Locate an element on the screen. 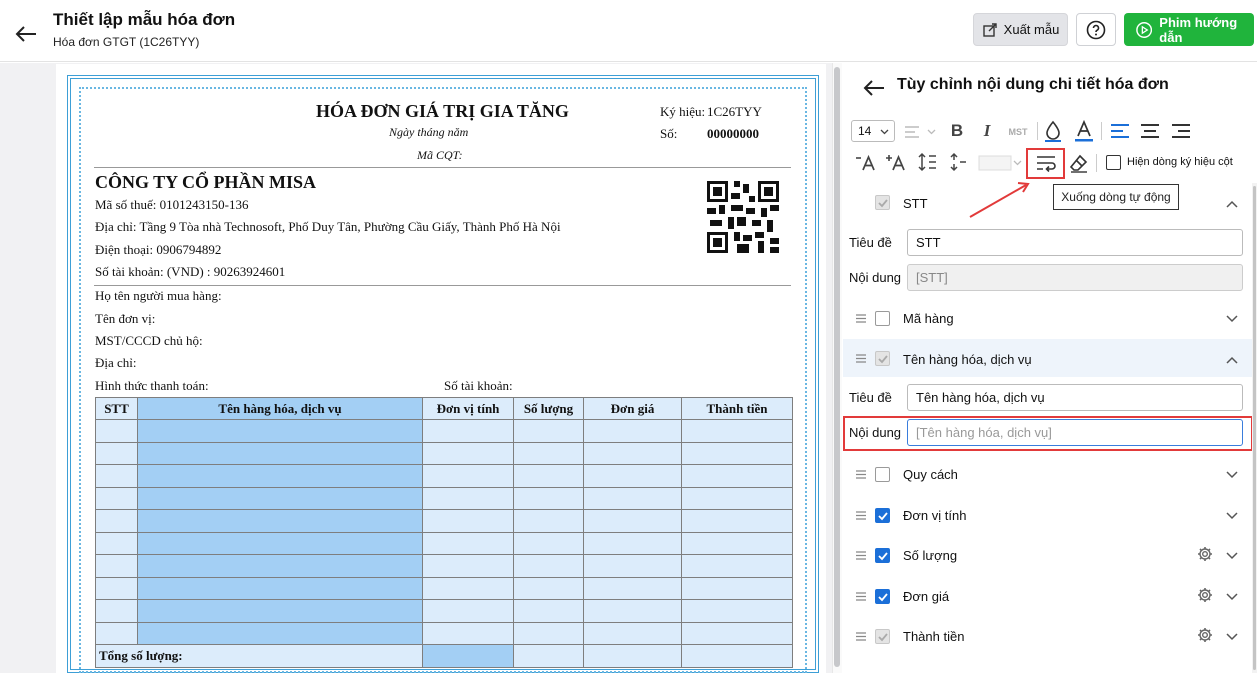 This screenshot has height=673, width=1257. font-size-select: 14 is located at coordinates (873, 131).